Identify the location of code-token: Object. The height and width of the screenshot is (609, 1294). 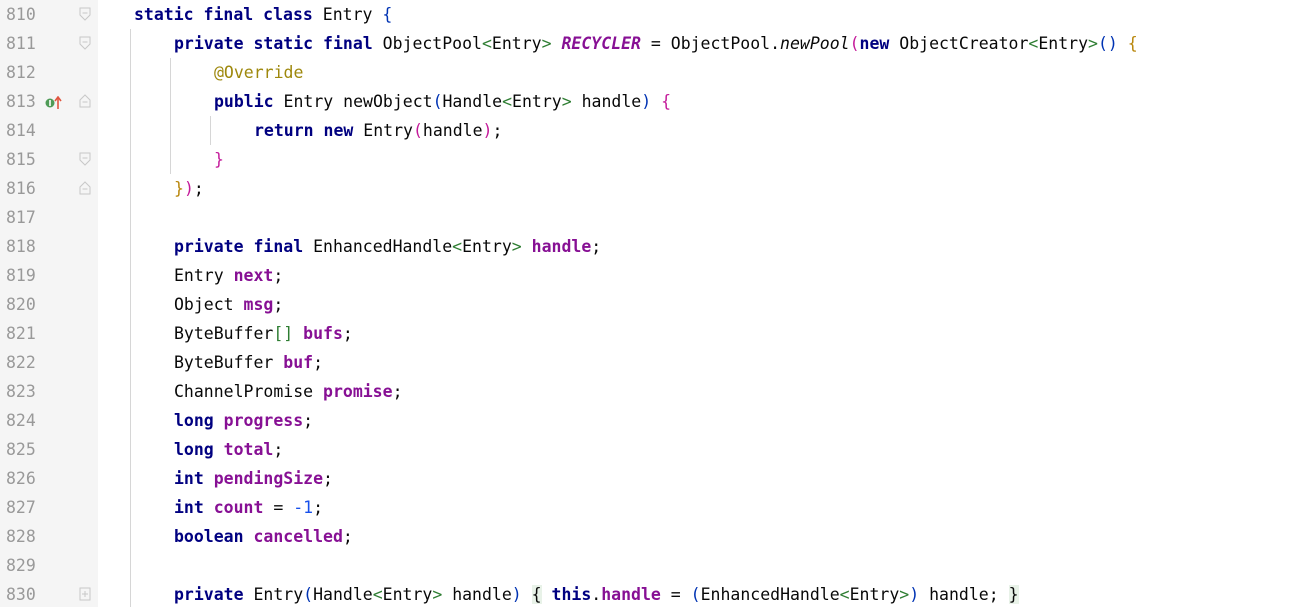
(209, 304).